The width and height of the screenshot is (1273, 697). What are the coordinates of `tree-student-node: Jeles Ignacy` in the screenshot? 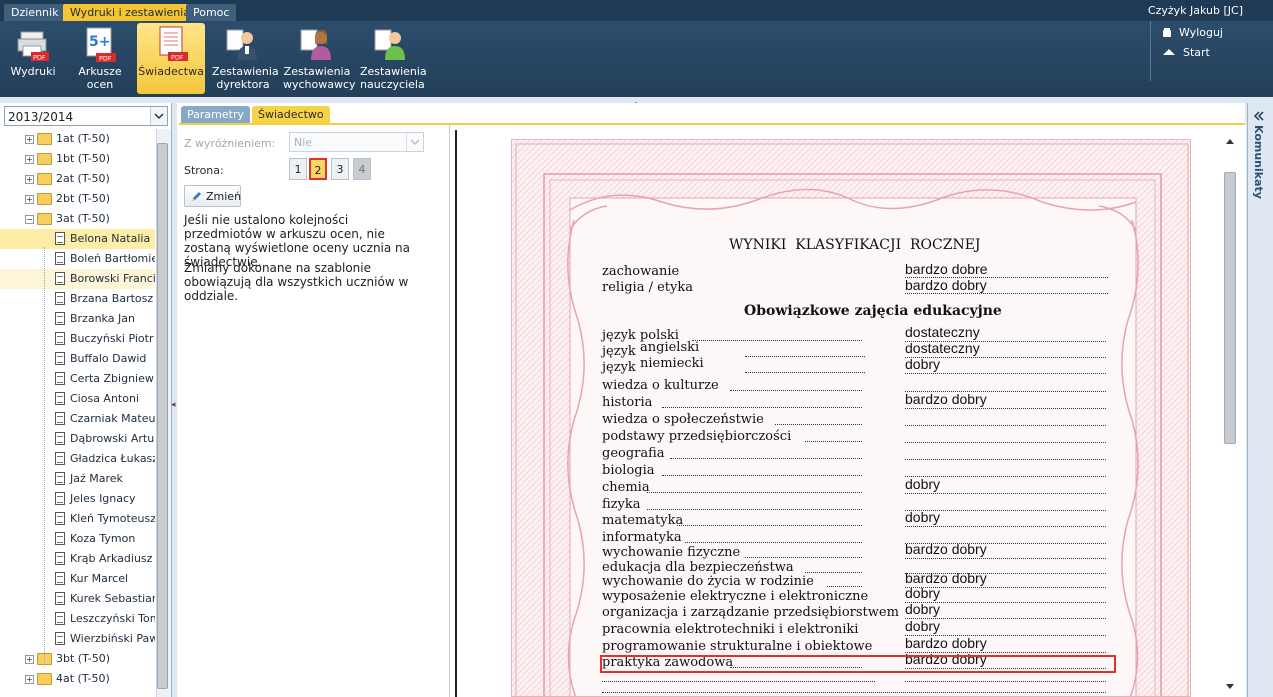 It's located at (77, 499).